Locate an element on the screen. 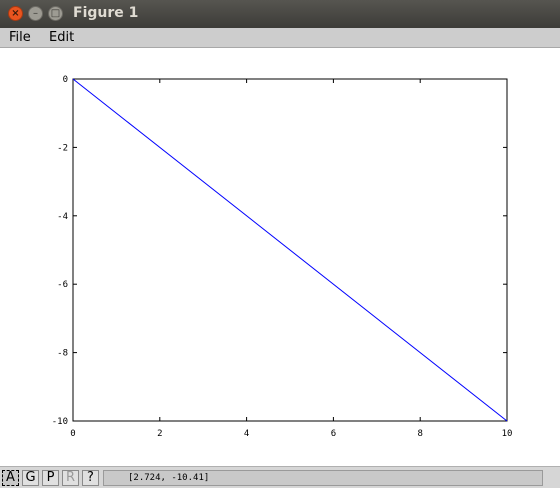 Image resolution: width=560 pixels, height=488 pixels. close-icon: × is located at coordinates (15, 13).